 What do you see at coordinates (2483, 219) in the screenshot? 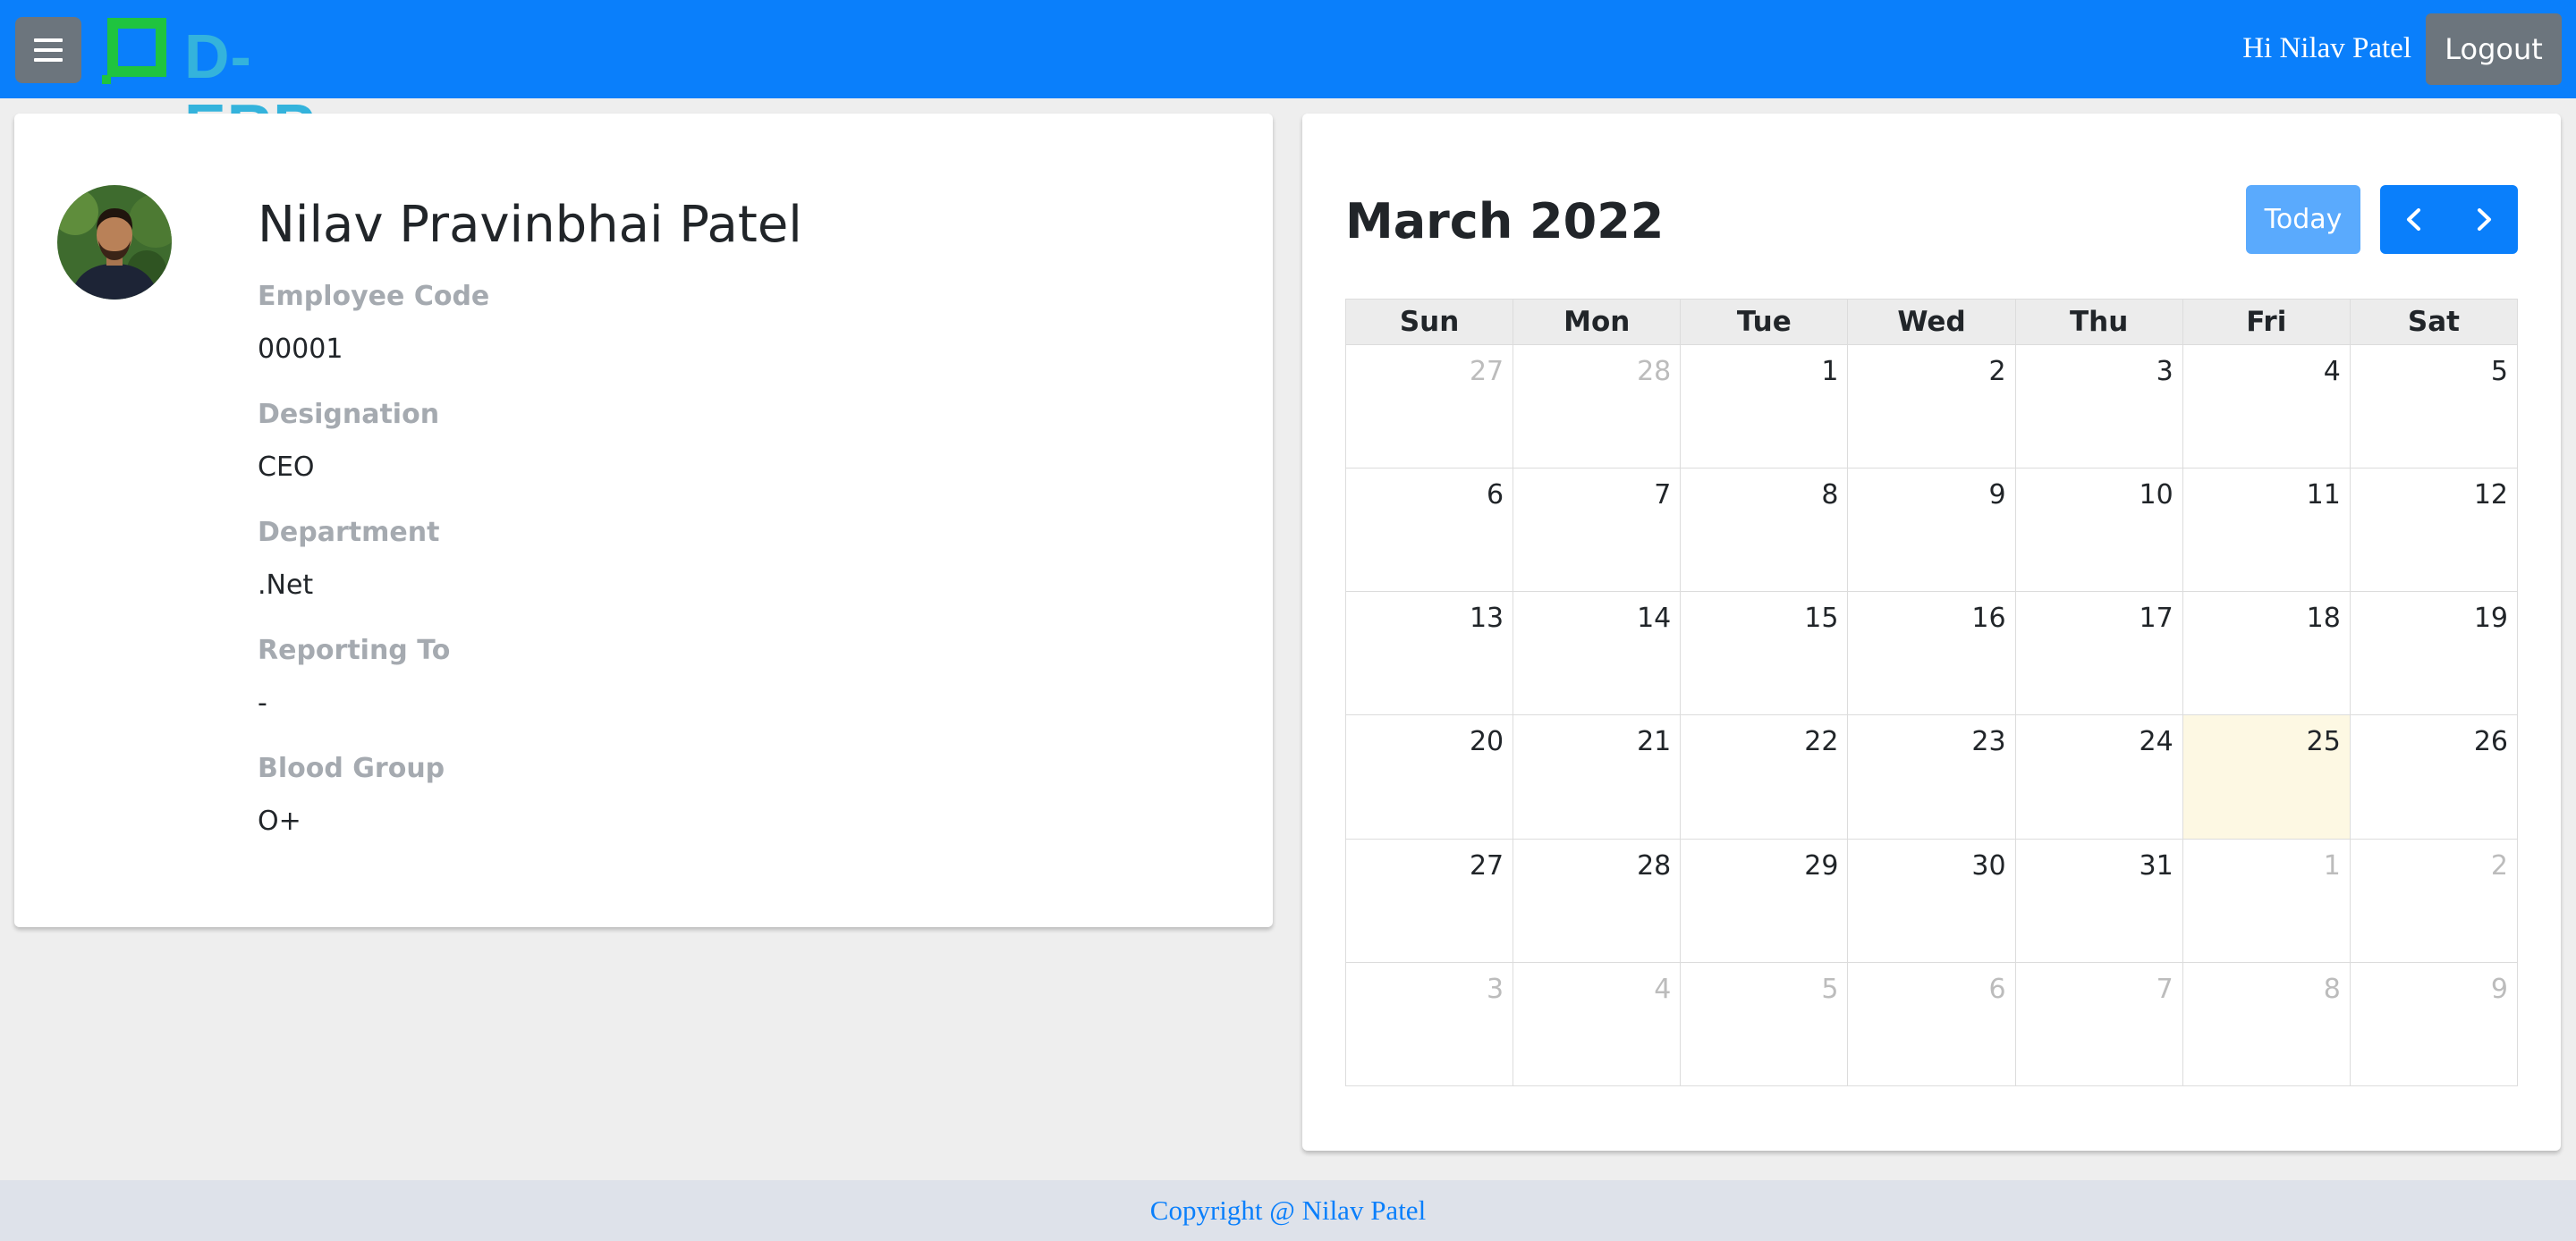
I see `next-month-button` at bounding box center [2483, 219].